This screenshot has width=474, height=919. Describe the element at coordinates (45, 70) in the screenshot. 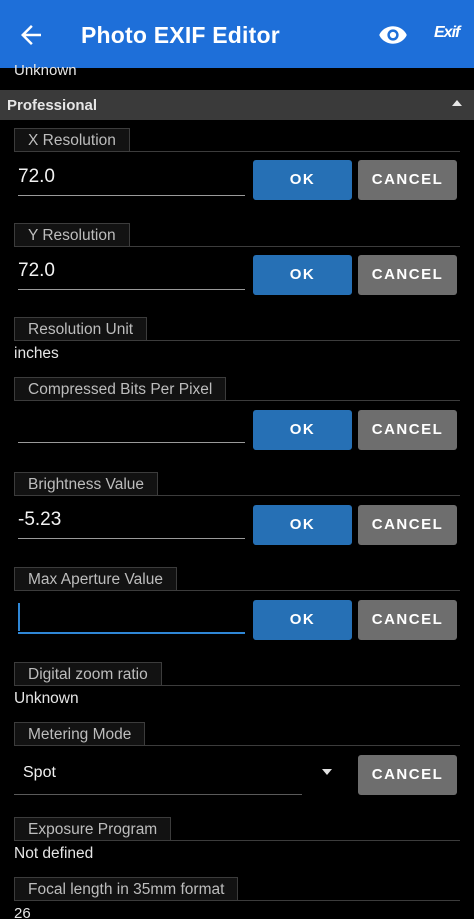

I see `previous-field-value: Unknown` at that location.